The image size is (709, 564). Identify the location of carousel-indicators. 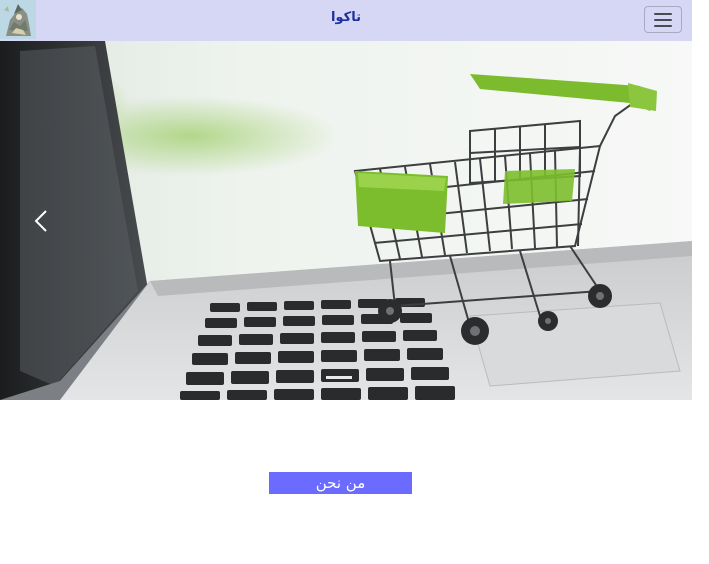
(346, 380).